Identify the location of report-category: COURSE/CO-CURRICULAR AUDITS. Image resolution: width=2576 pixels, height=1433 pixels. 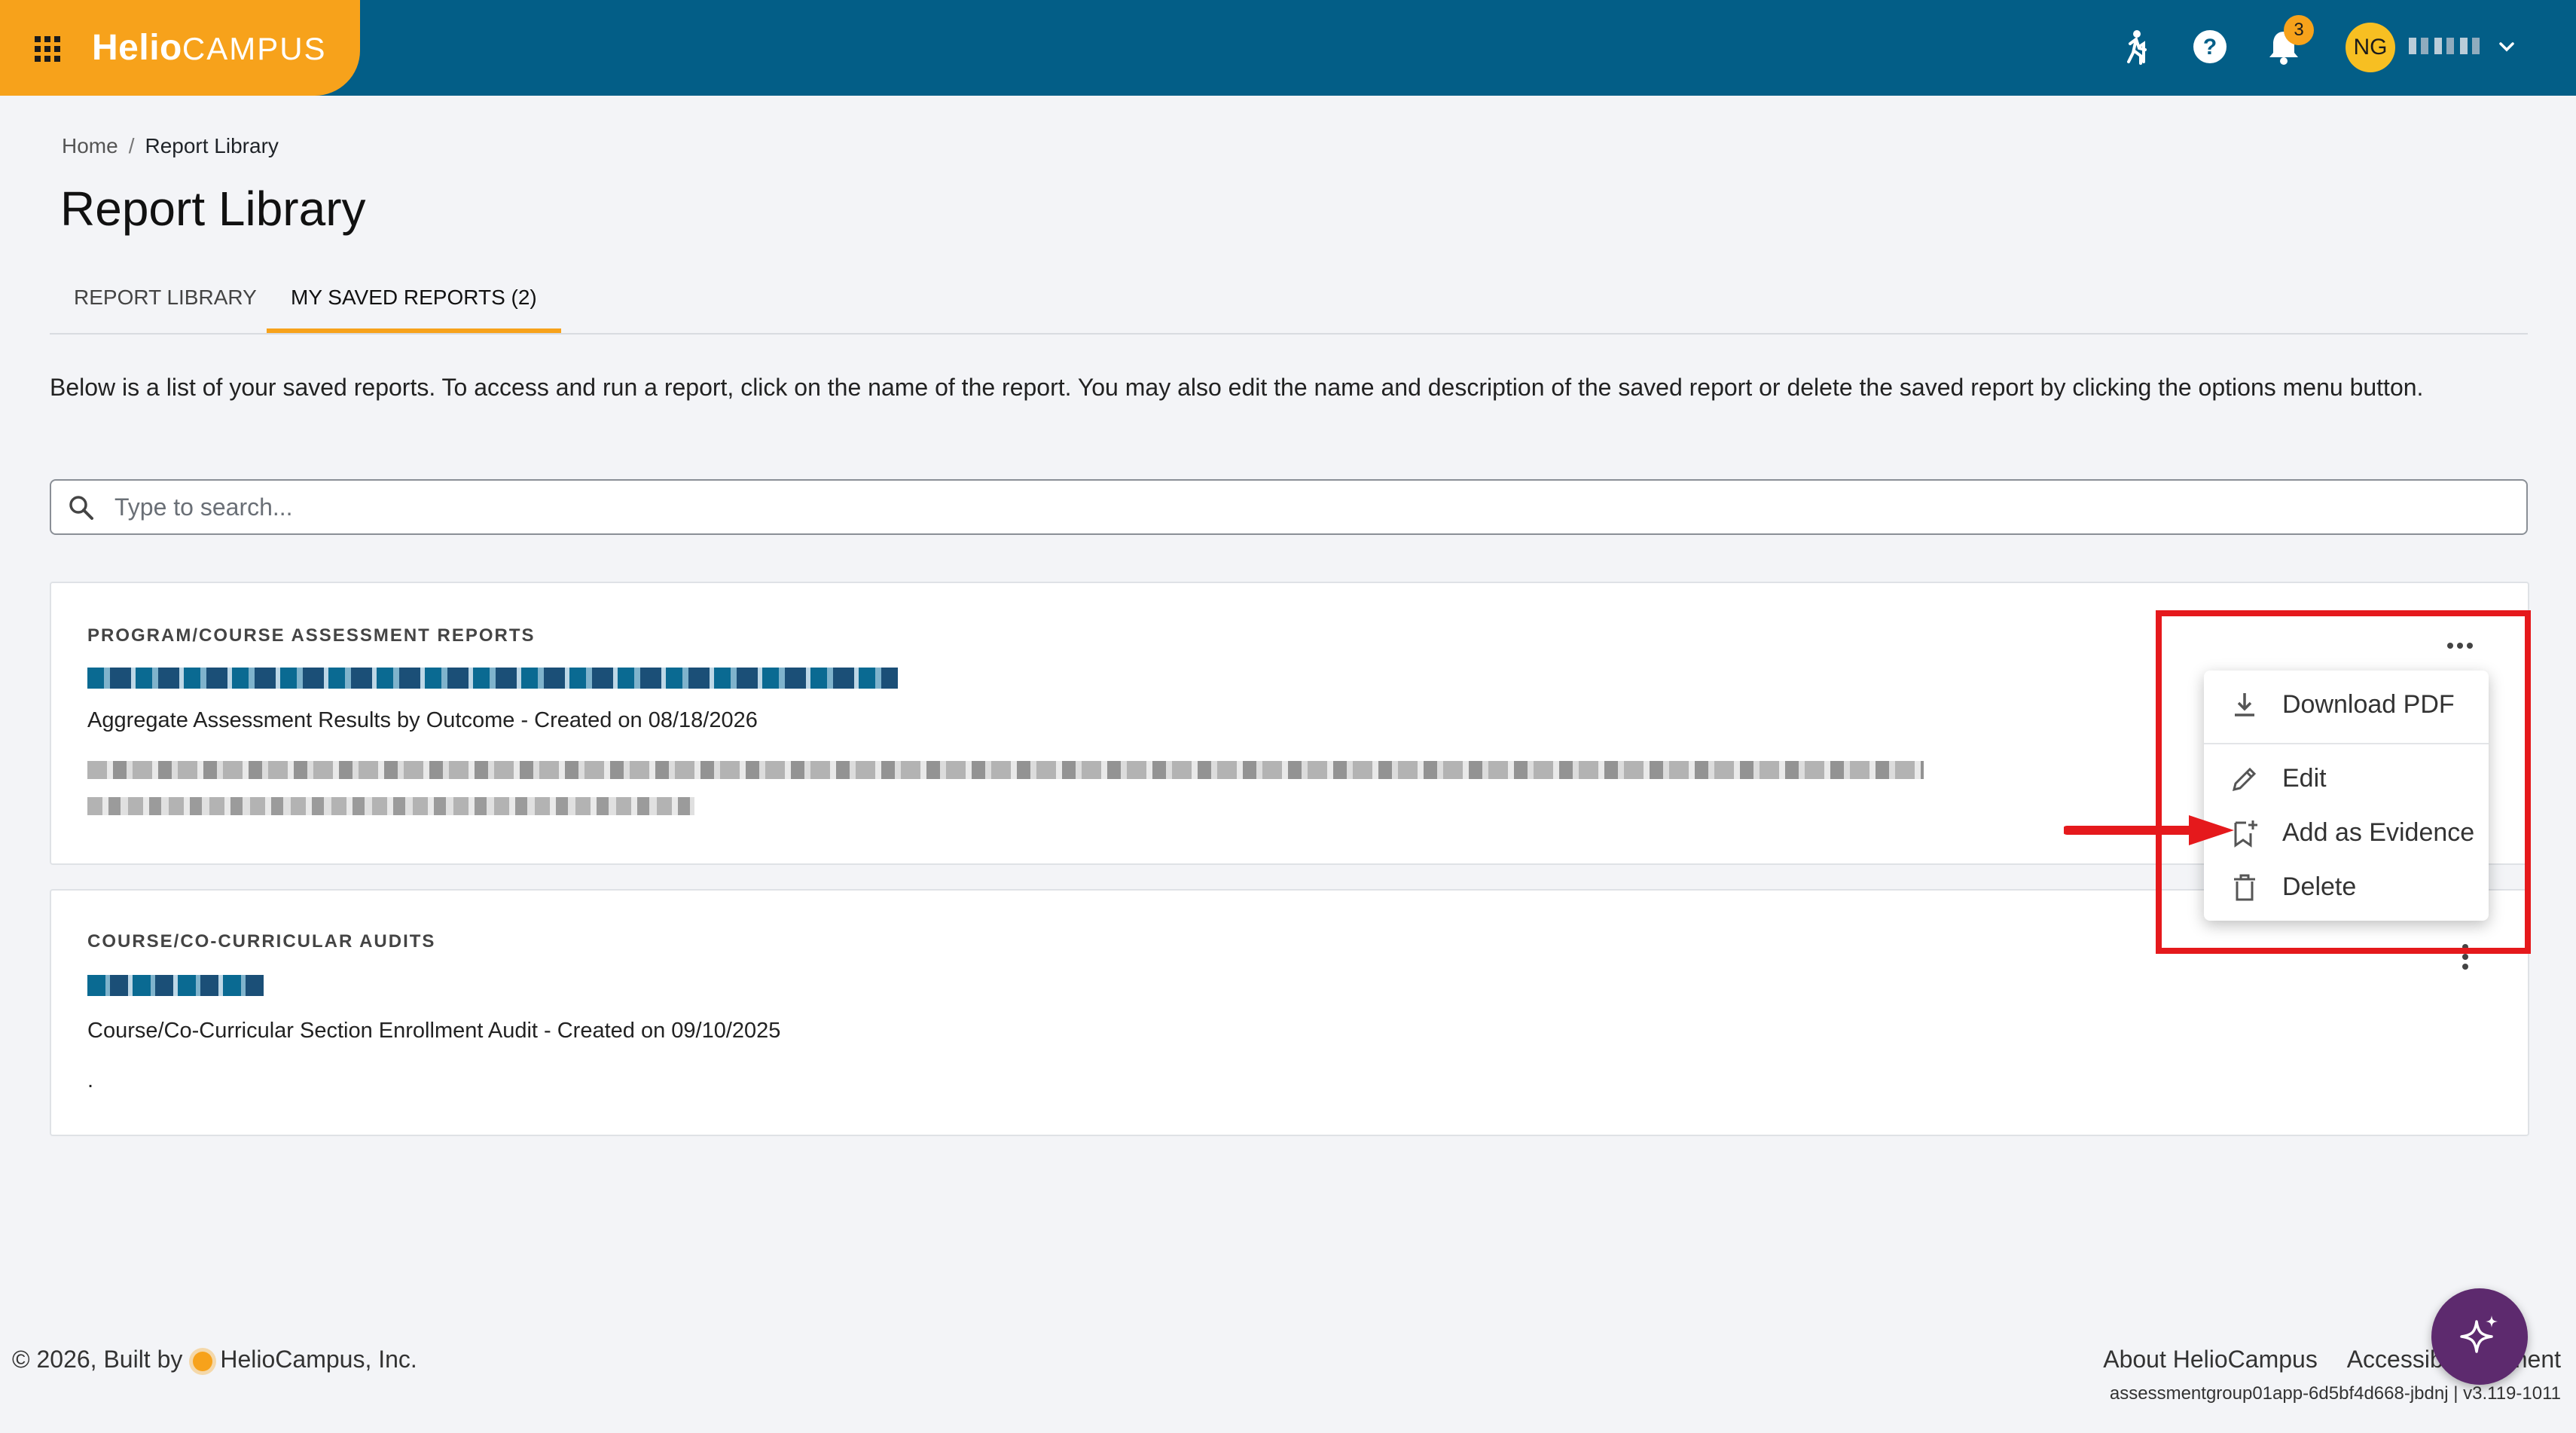
(262, 941).